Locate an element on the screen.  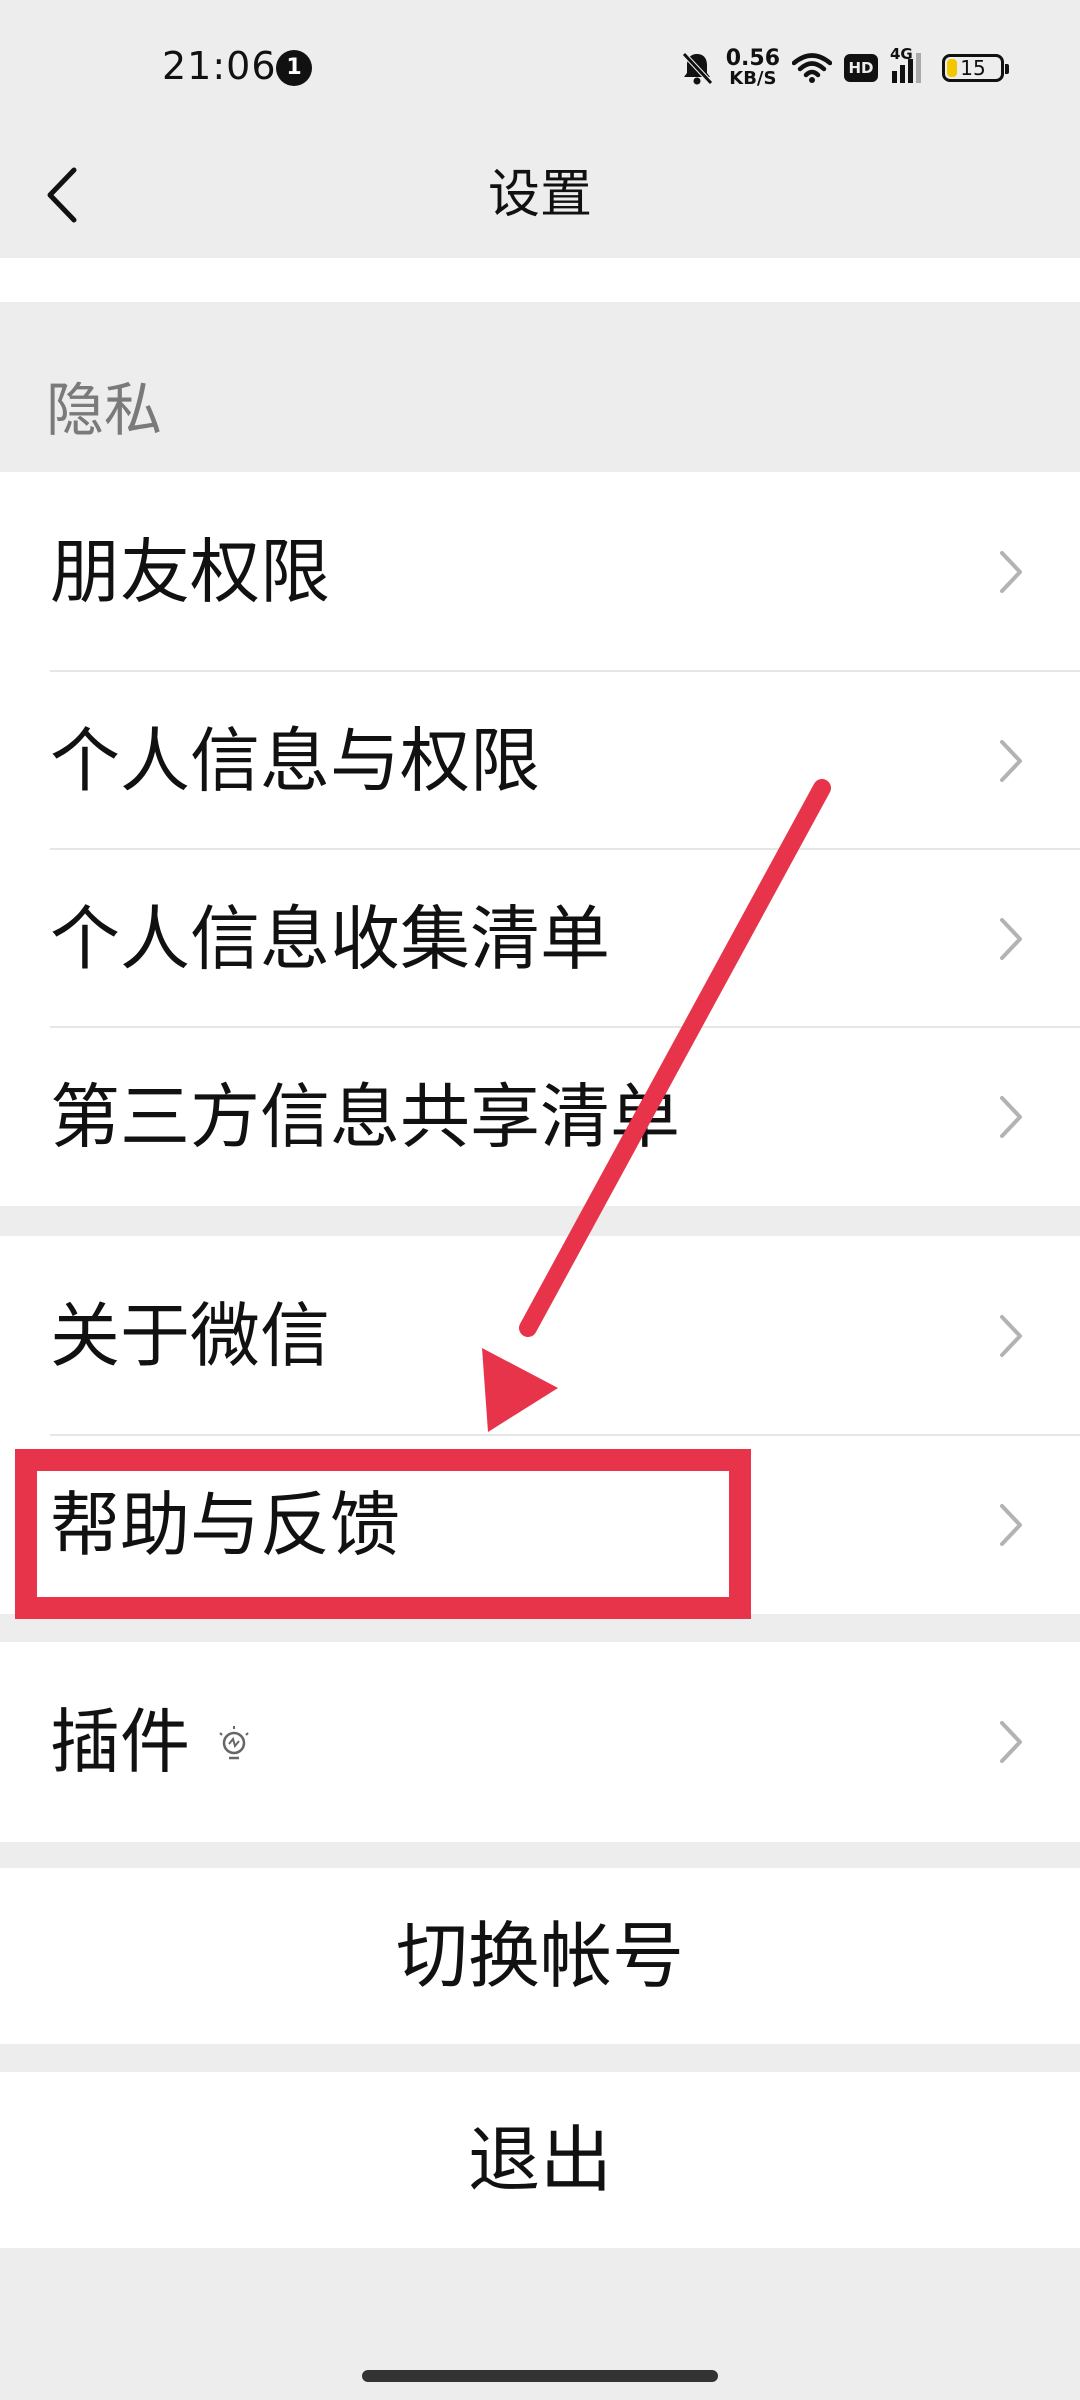
hd-badge: HD is located at coordinates (861, 68).